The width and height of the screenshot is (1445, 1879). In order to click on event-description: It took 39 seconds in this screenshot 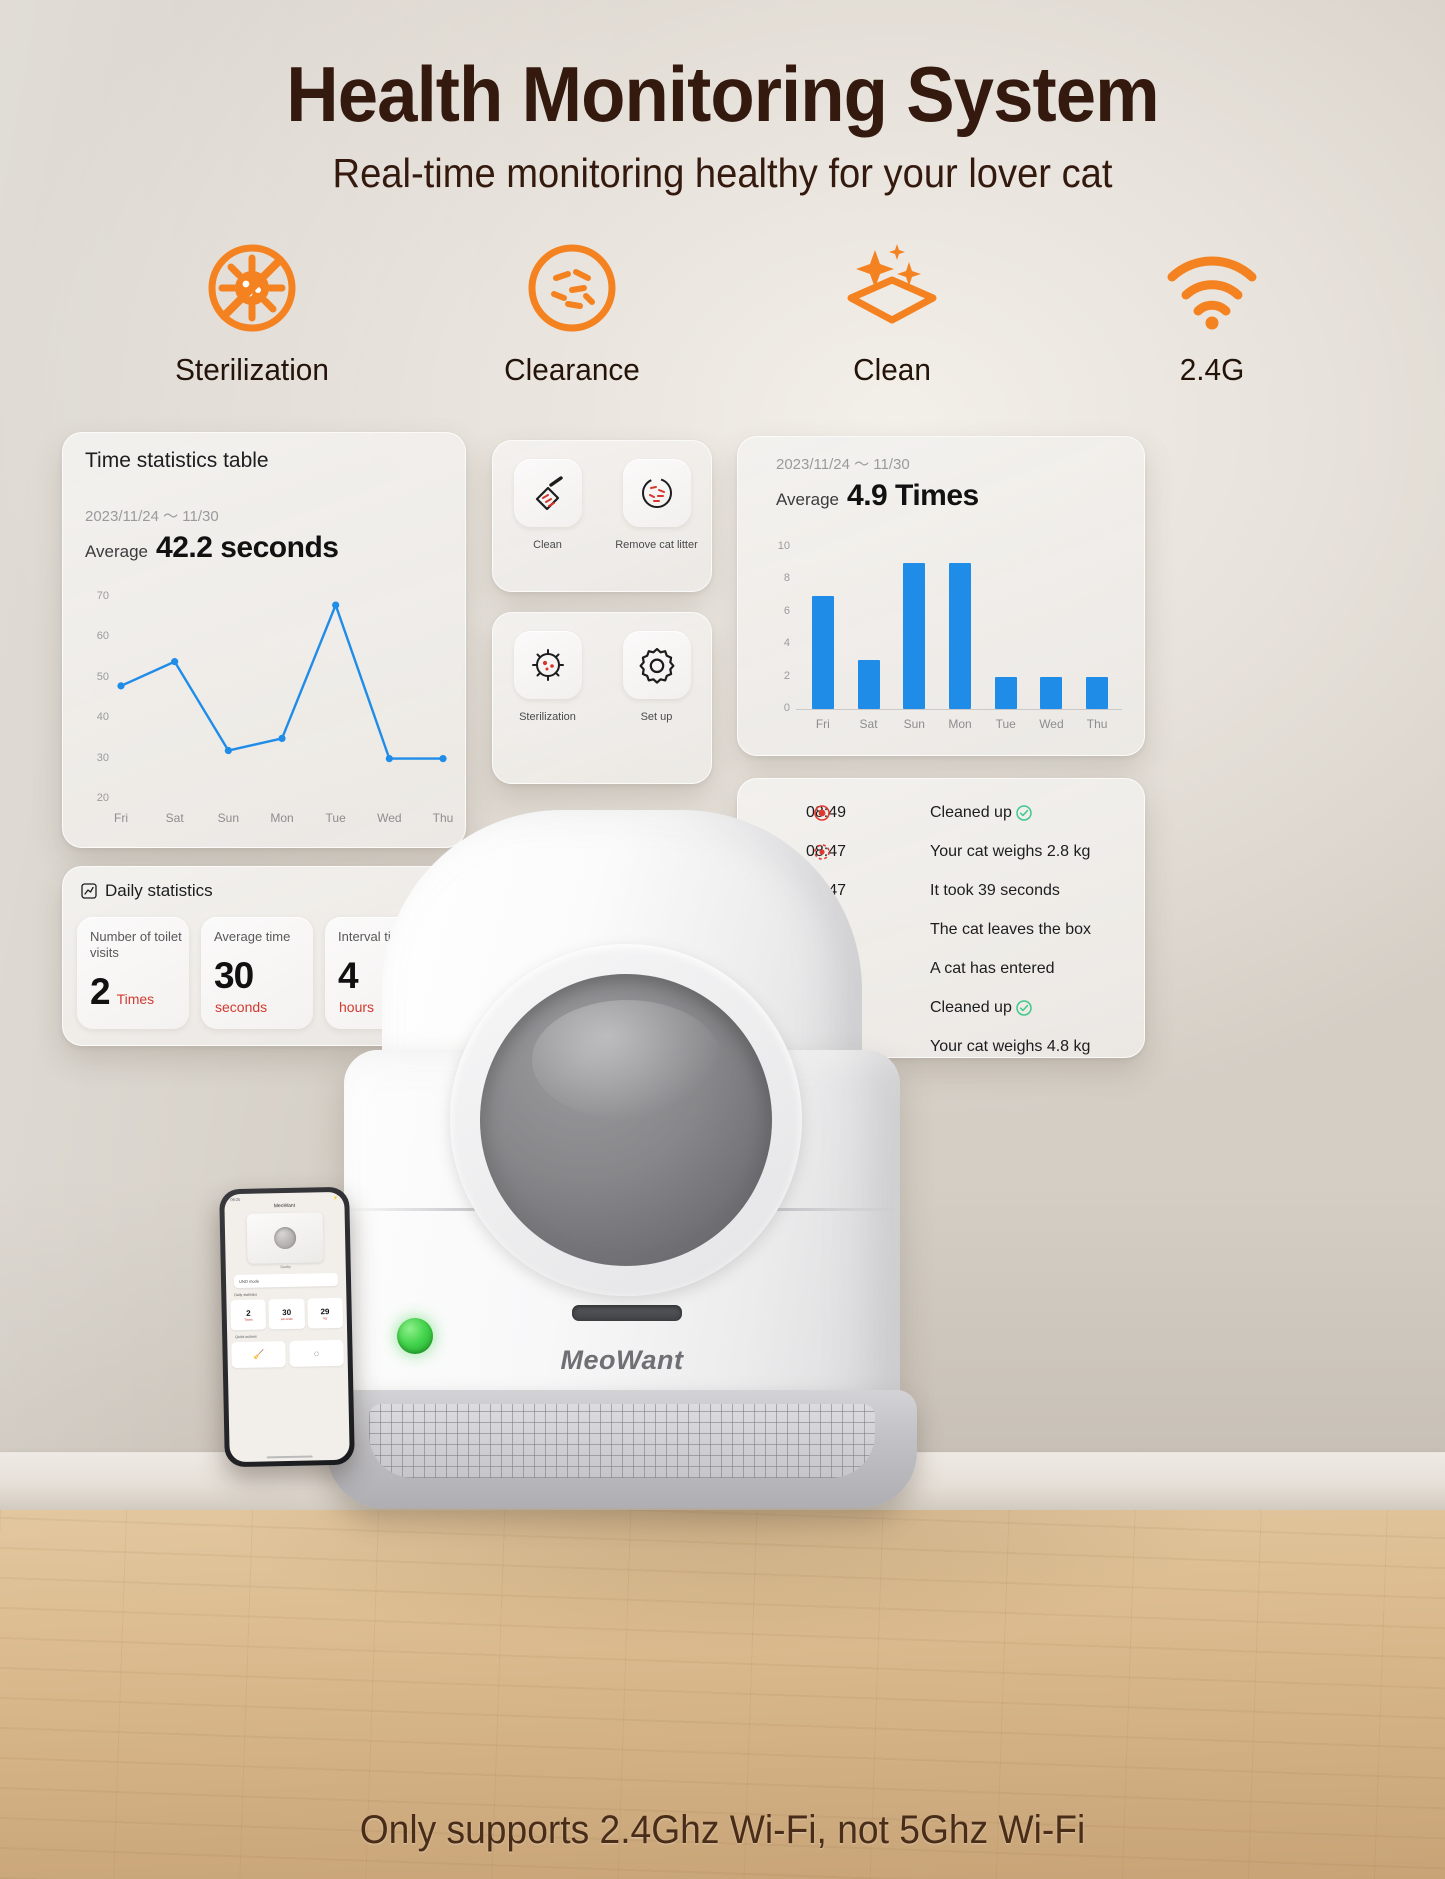, I will do `click(995, 890)`.